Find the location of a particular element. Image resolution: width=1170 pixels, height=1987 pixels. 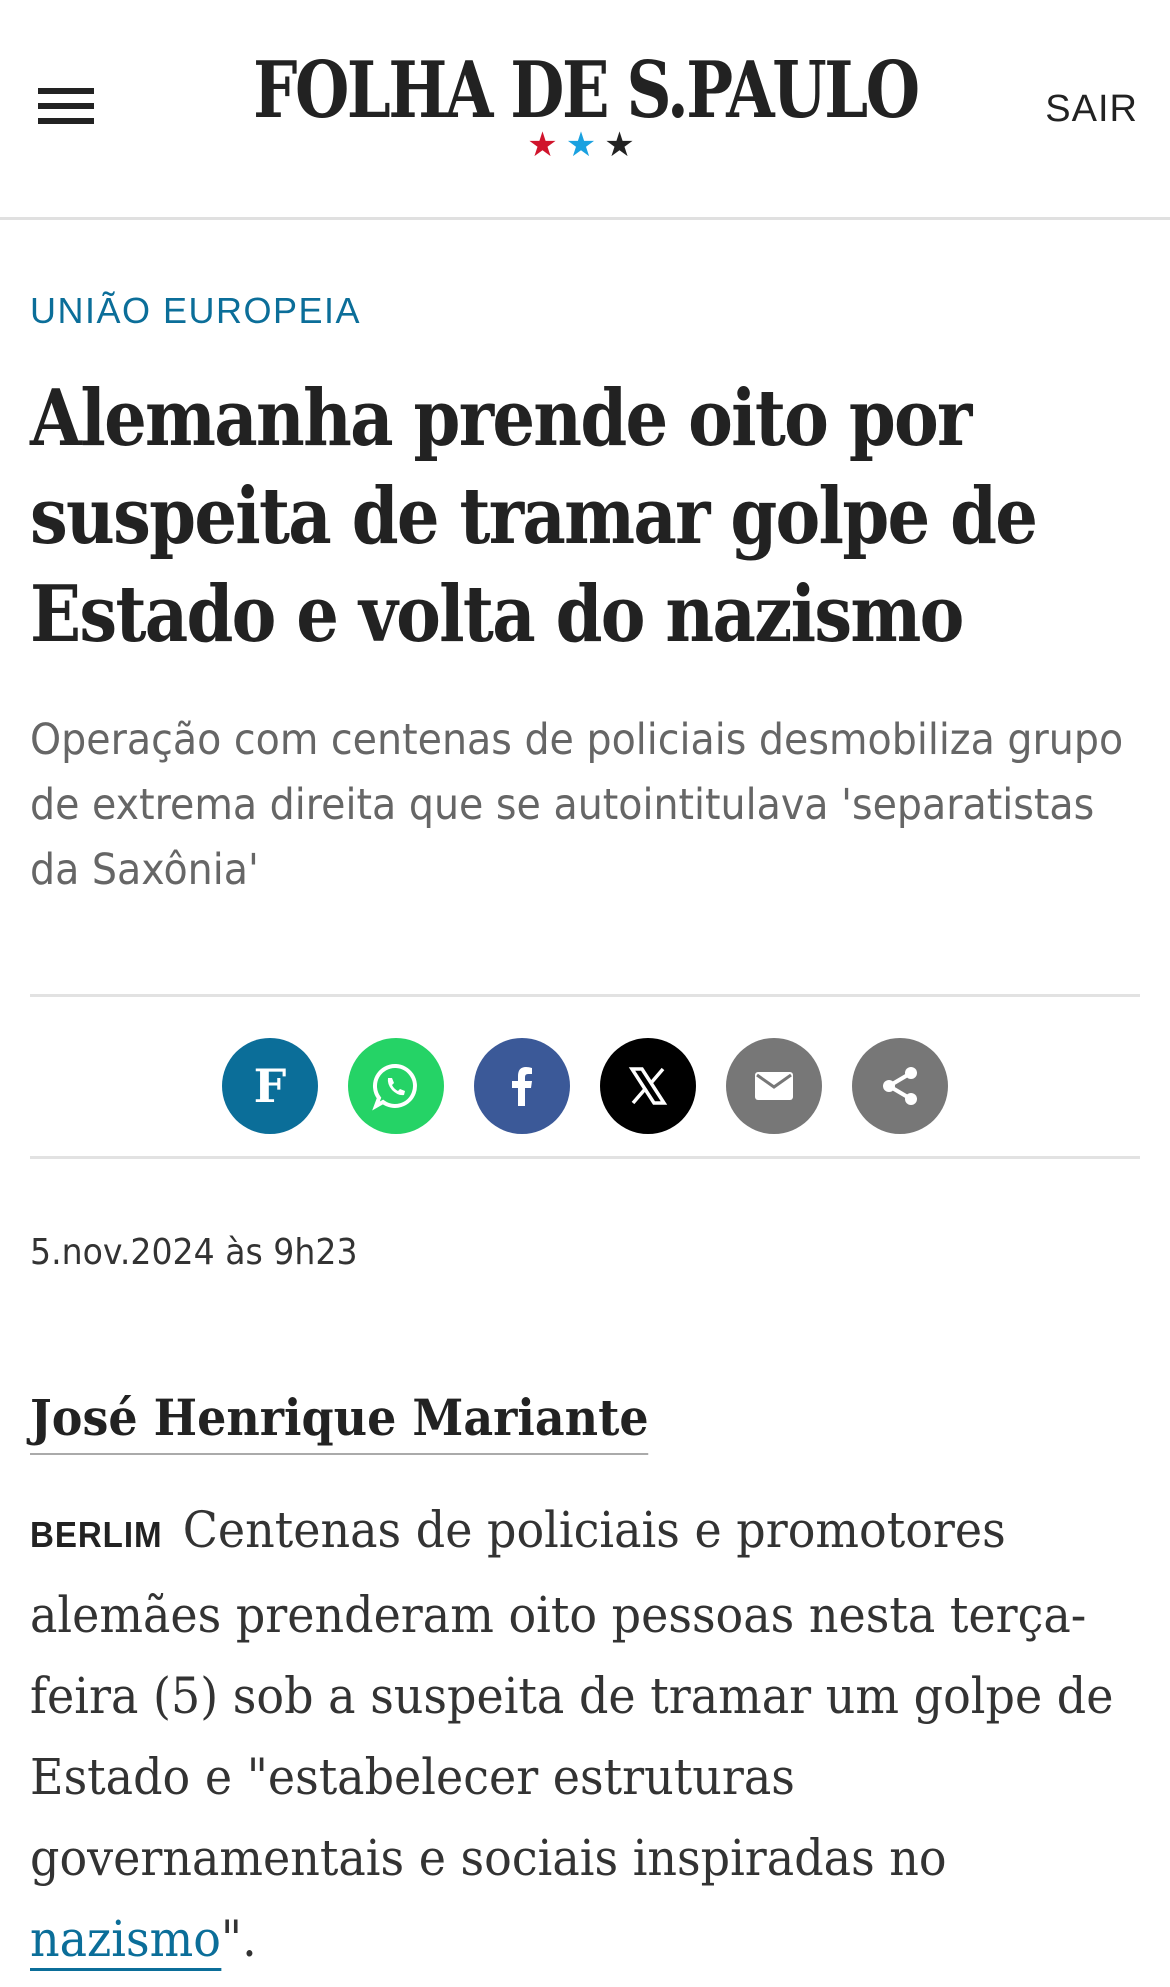

email-share-button is located at coordinates (774, 1086).